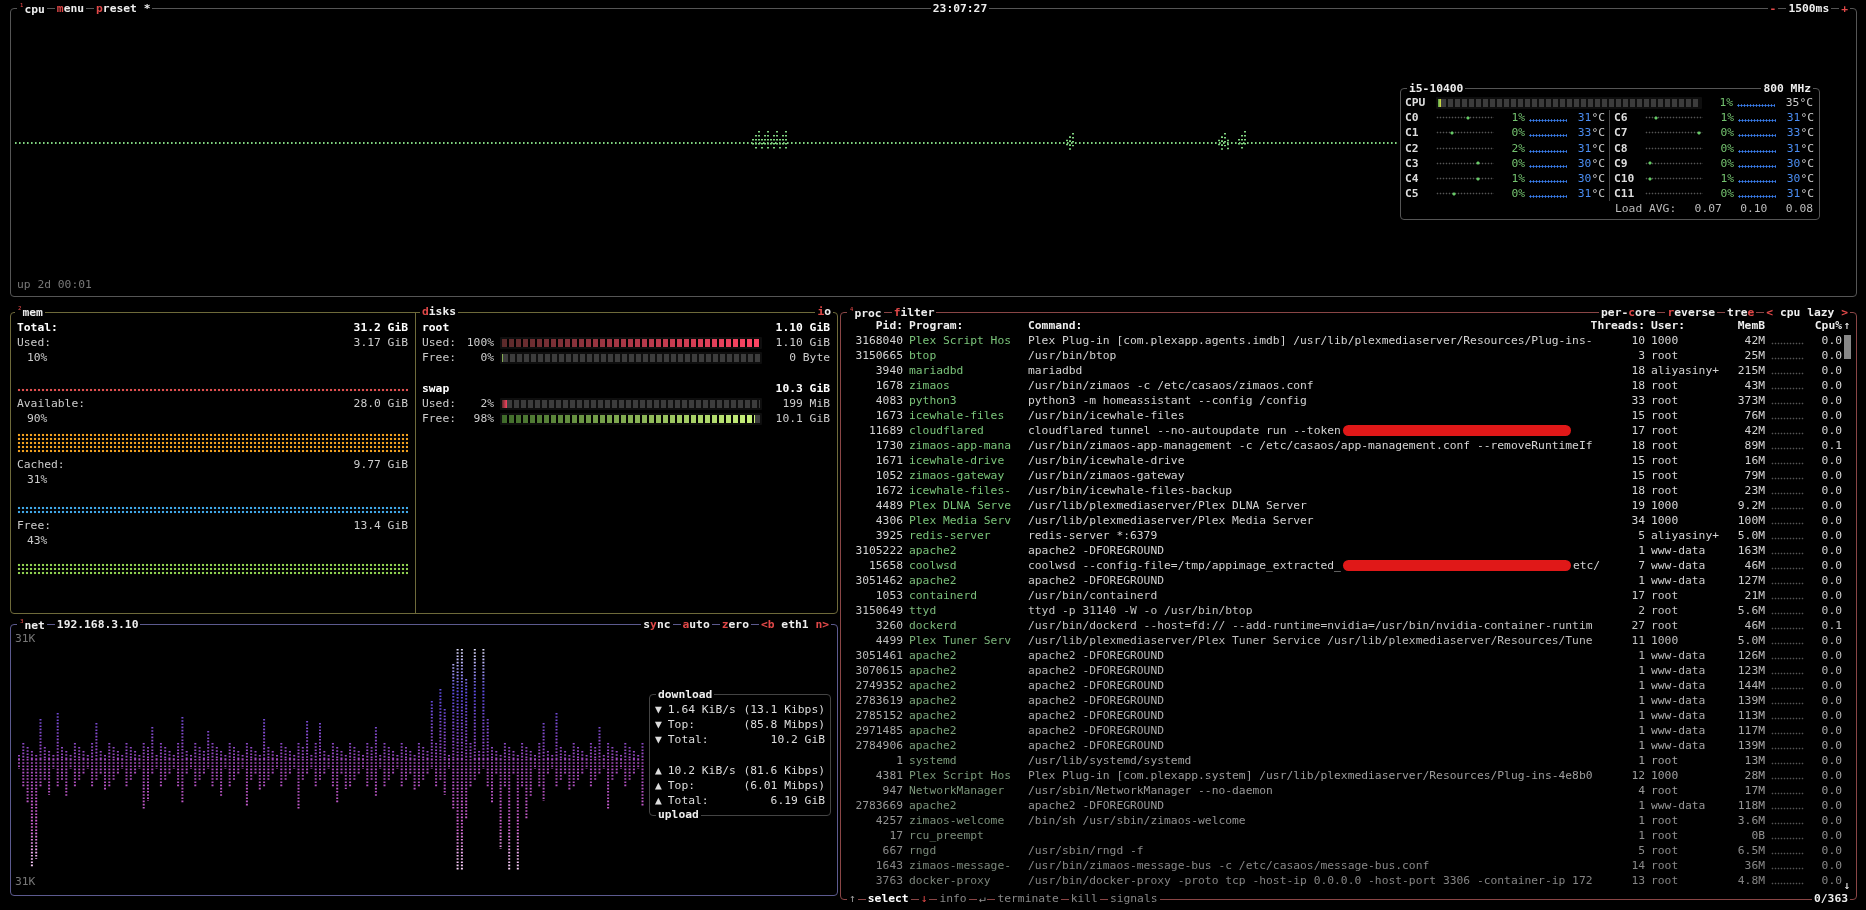 The height and width of the screenshot is (910, 1866). Describe the element at coordinates (1750, 656) in the screenshot. I see `memory-cell-text: 126M` at that location.